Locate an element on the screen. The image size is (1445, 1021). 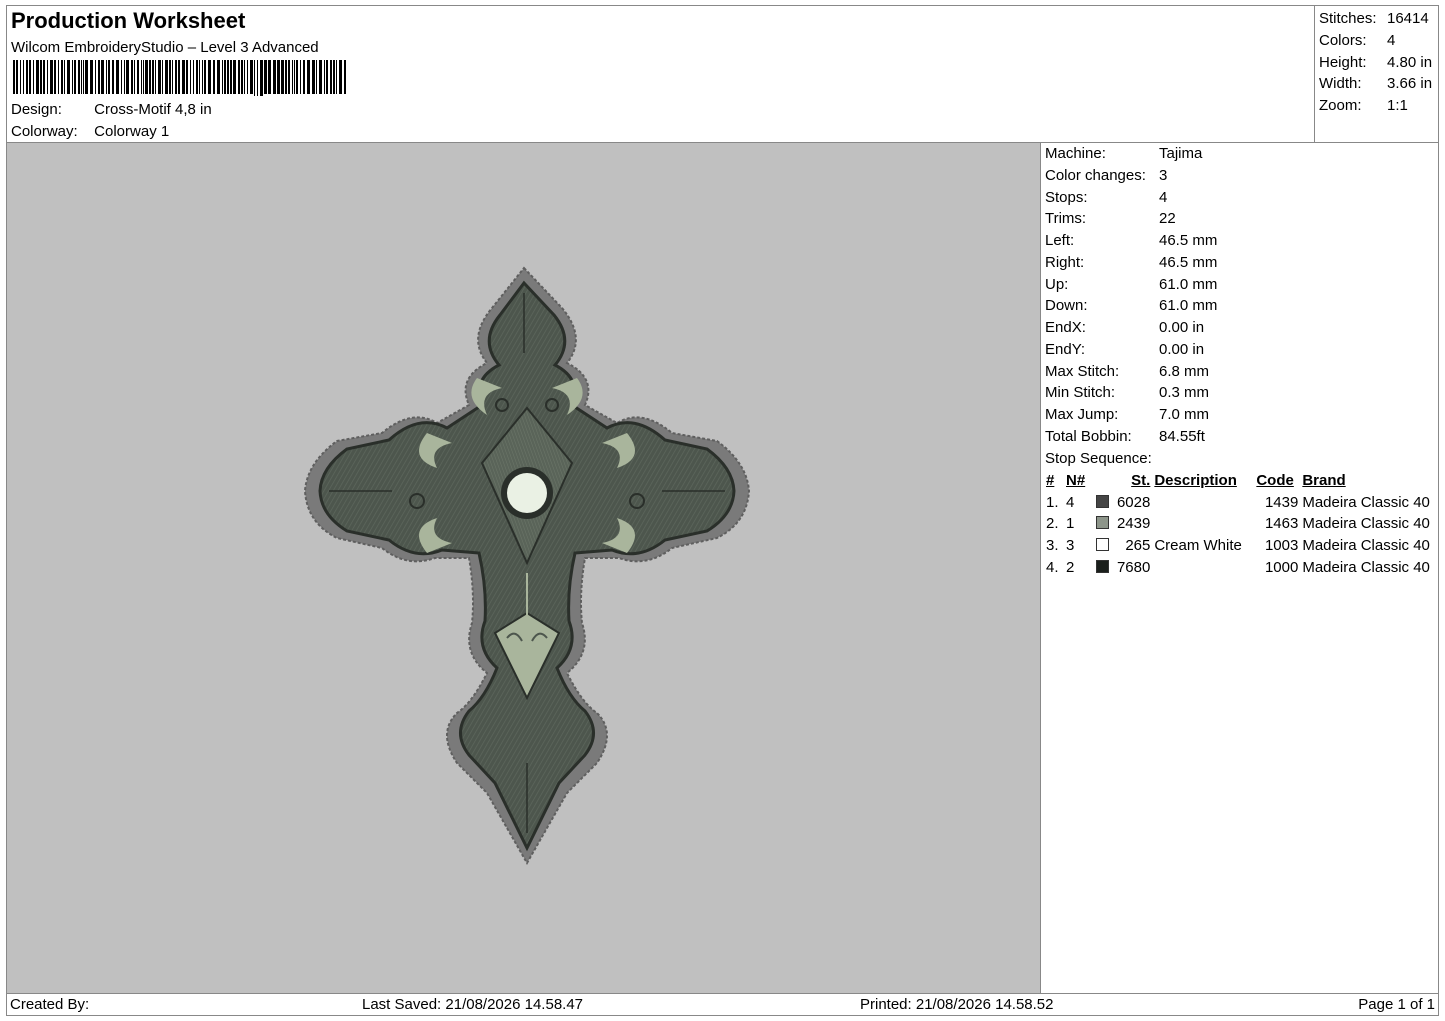
thread-description: Cream White is located at coordinates (1198, 546).